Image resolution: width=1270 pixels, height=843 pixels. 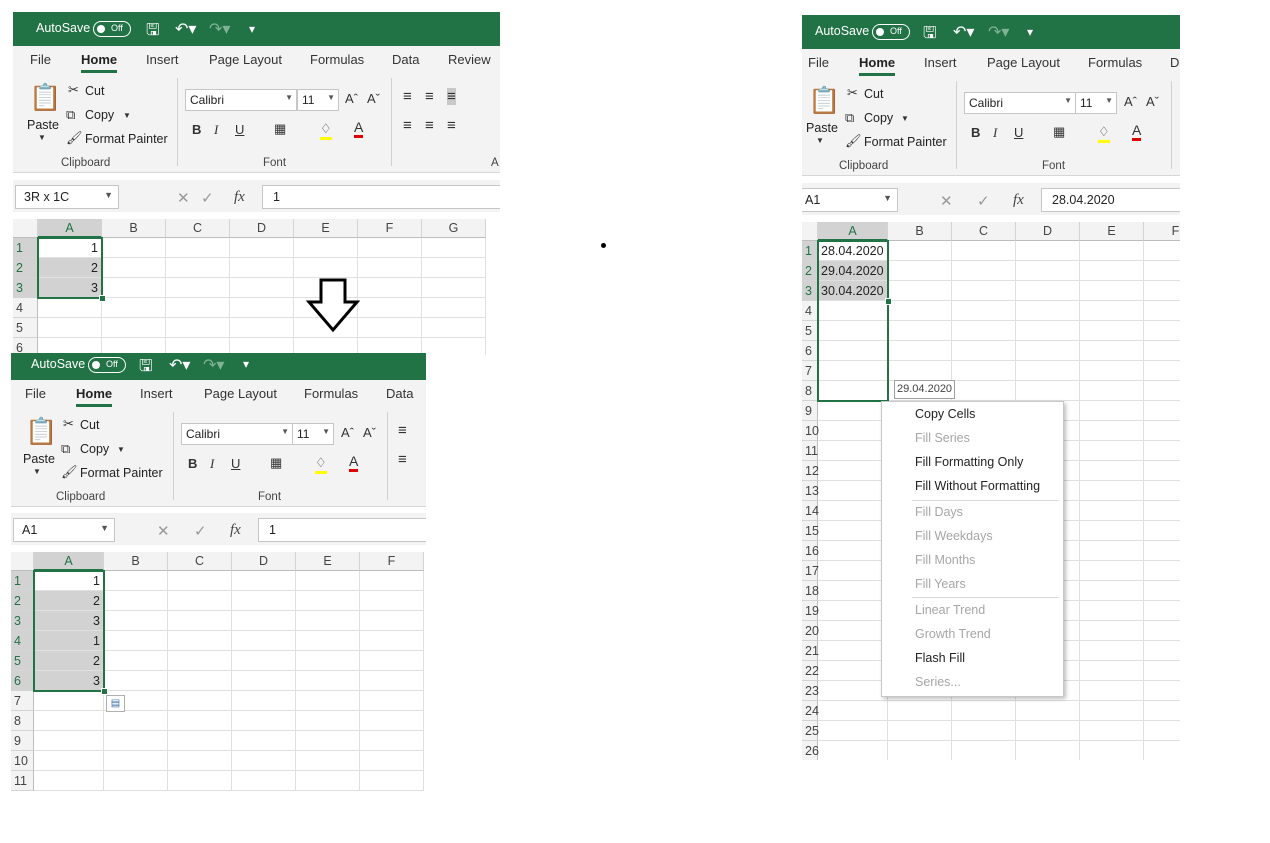 I want to click on font-size-combo: 11 ▼, so click(x=313, y=434).